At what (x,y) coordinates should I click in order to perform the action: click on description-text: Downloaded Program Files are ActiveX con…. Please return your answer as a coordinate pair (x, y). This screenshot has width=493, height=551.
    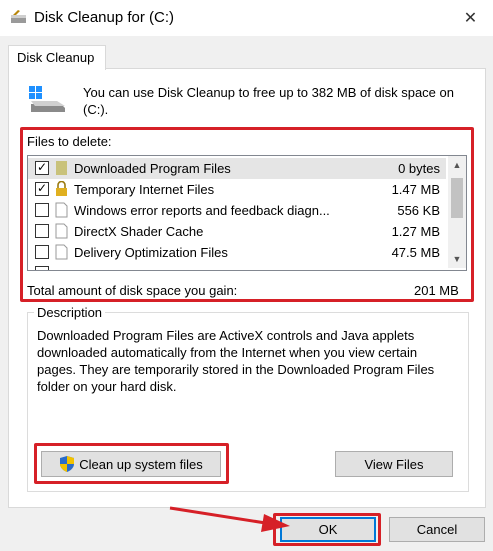
    Looking at the image, I should click on (236, 361).